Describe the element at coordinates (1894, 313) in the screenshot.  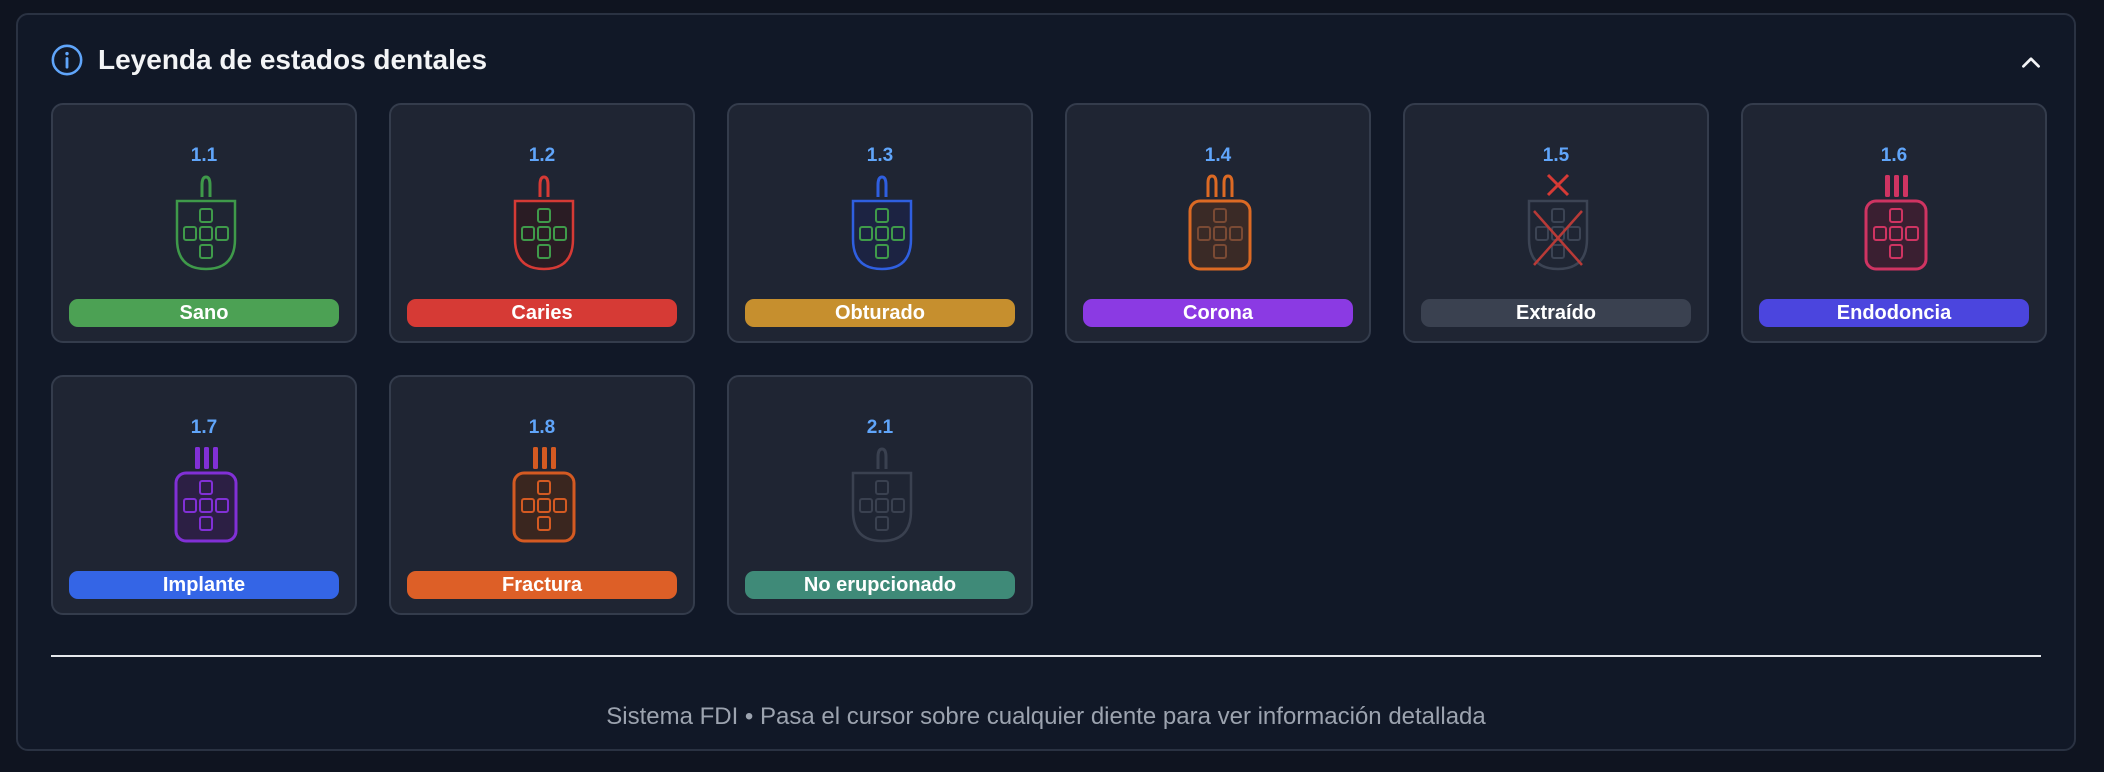
I see `status-badge: Endodoncia` at that location.